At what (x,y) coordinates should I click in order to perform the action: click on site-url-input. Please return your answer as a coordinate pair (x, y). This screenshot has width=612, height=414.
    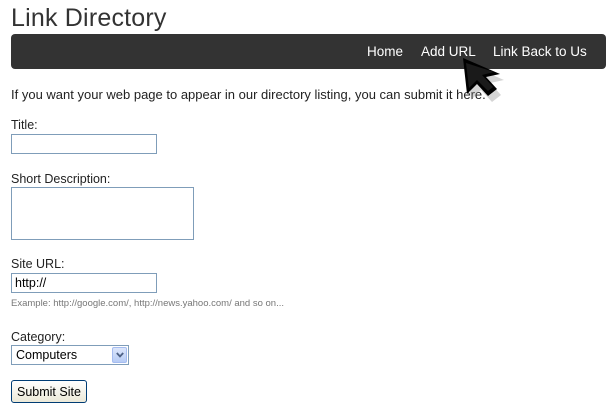
    Looking at the image, I should click on (84, 283).